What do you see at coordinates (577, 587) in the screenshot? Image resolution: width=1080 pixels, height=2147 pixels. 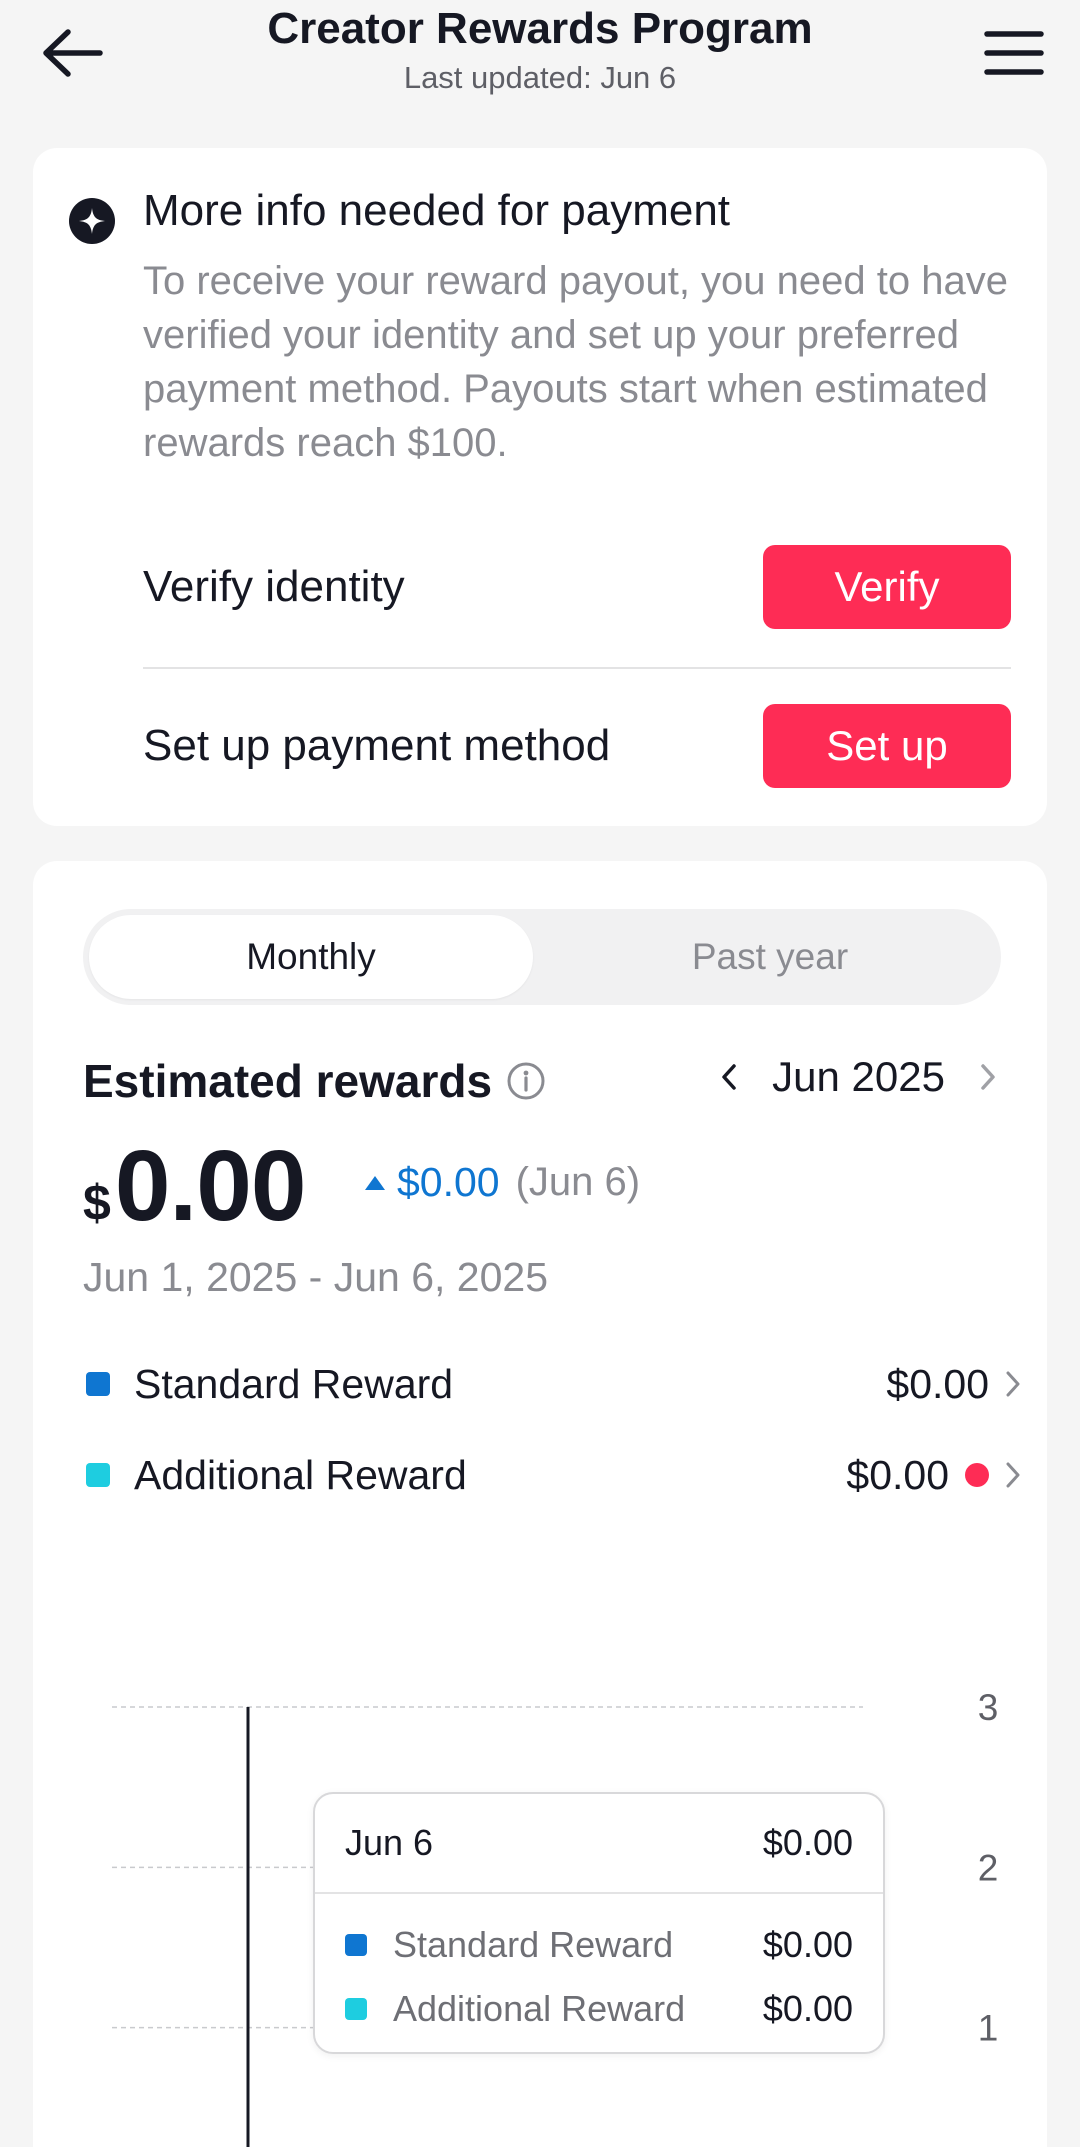 I see `verify-identity-row: Verify identity Verify` at bounding box center [577, 587].